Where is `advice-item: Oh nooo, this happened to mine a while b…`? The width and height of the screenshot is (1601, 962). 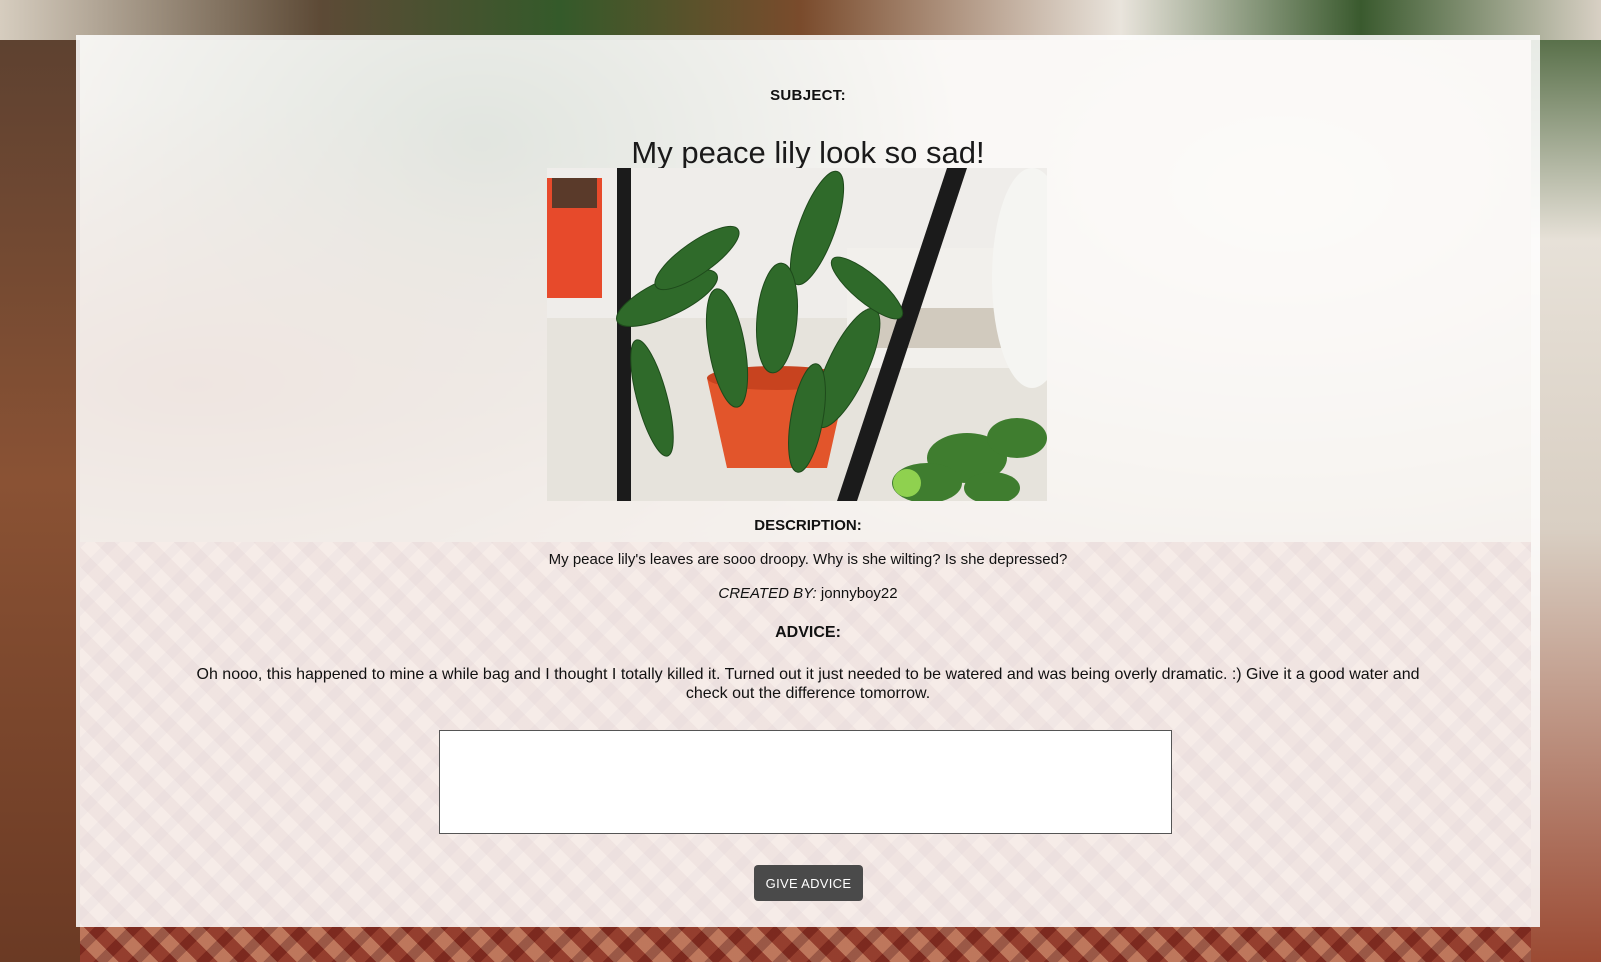 advice-item: Oh nooo, this happened to mine a while b… is located at coordinates (808, 684).